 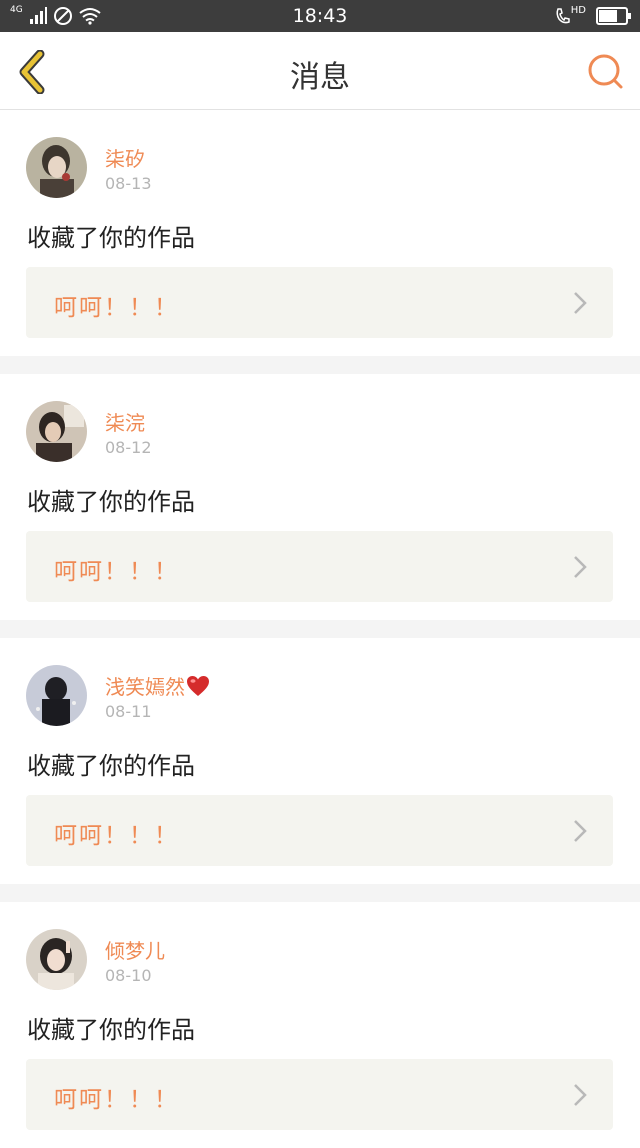 I want to click on hd-call-icon: HD, so click(x=570, y=14).